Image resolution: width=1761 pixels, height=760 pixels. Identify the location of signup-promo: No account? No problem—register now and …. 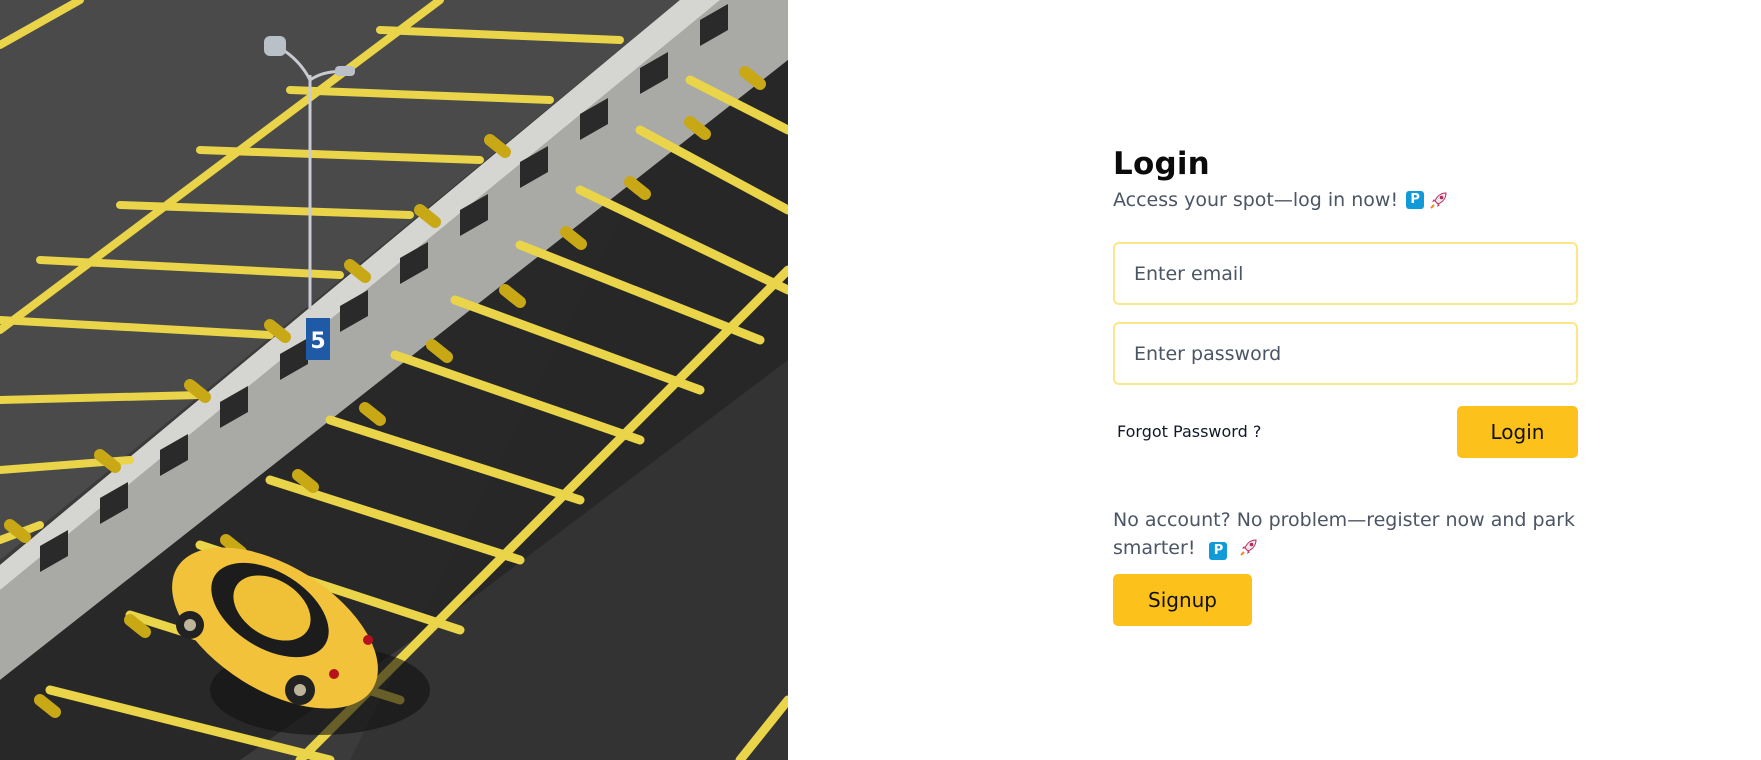
(1345, 534).